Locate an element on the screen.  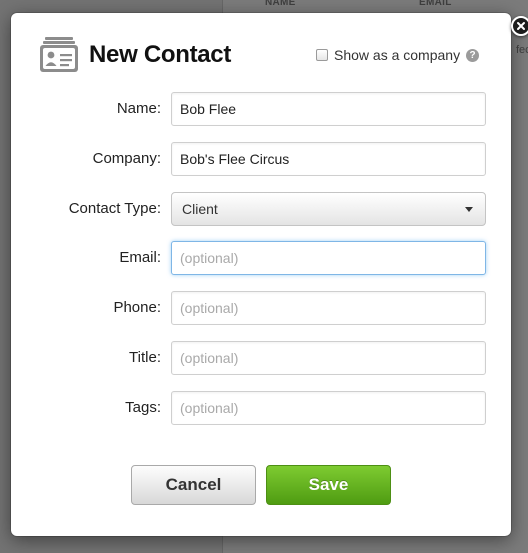
show-as-company-label: Show as a company is located at coordinates (397, 55).